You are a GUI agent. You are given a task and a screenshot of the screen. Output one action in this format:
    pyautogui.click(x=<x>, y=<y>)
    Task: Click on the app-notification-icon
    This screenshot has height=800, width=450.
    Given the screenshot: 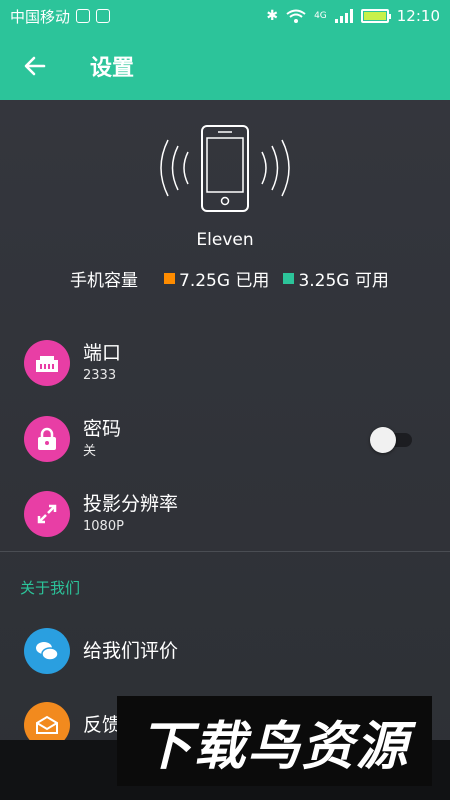 What is the action you would take?
    pyautogui.click(x=83, y=16)
    